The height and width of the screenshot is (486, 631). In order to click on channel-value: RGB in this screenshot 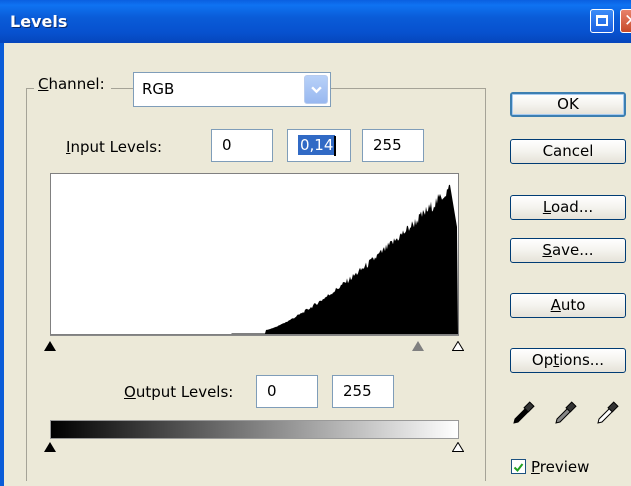, I will do `click(158, 89)`.